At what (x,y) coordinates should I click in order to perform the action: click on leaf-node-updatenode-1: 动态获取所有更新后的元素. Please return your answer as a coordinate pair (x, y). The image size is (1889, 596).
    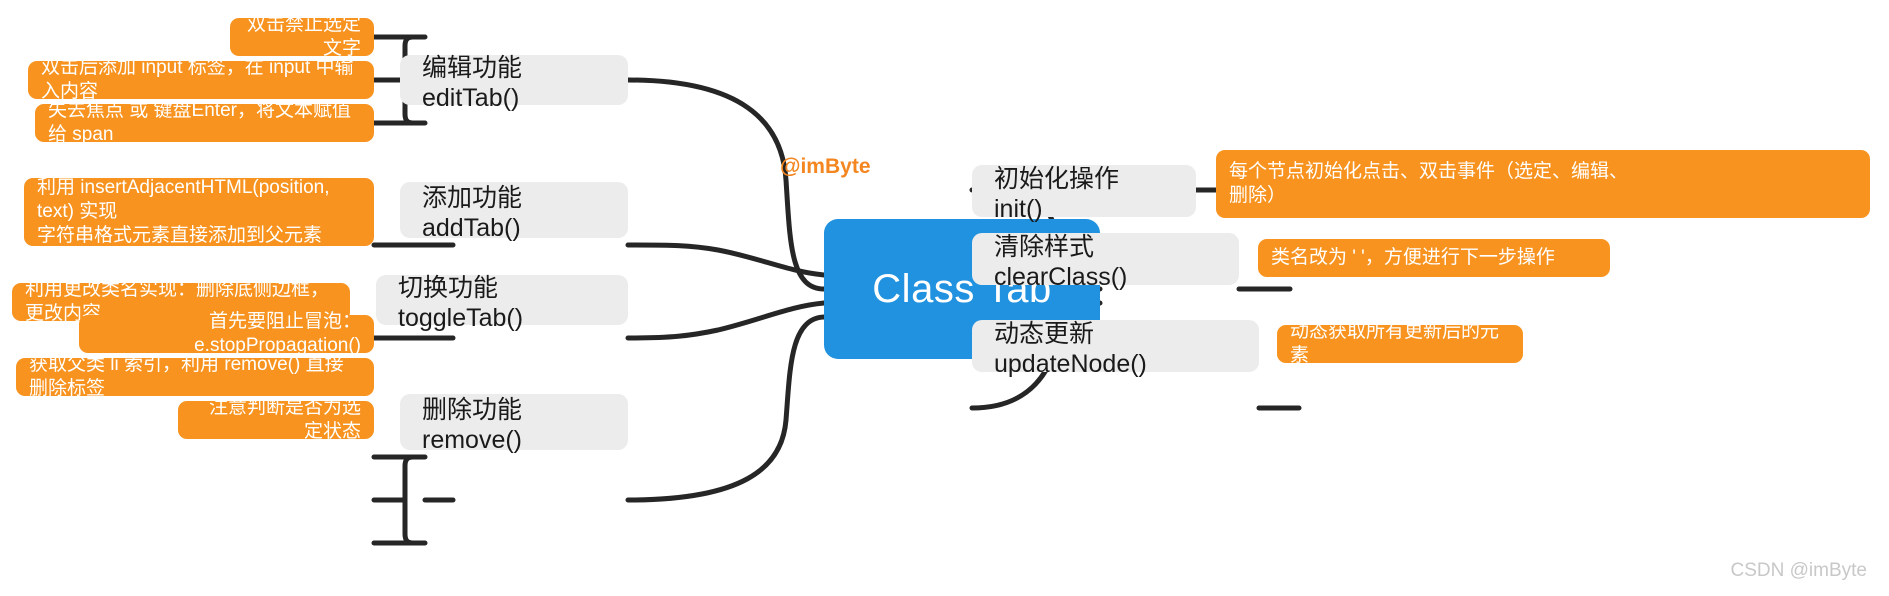
    Looking at the image, I should click on (1400, 343).